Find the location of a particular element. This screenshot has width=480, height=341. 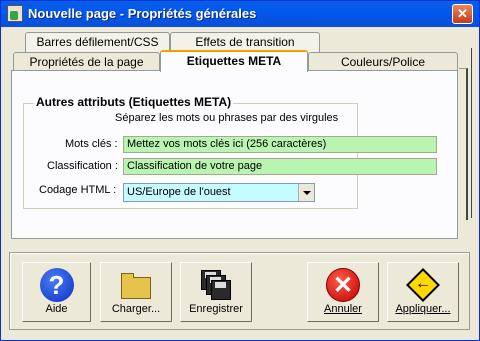

encoding-select: US/Europe de l'ouest is located at coordinates (219, 192).